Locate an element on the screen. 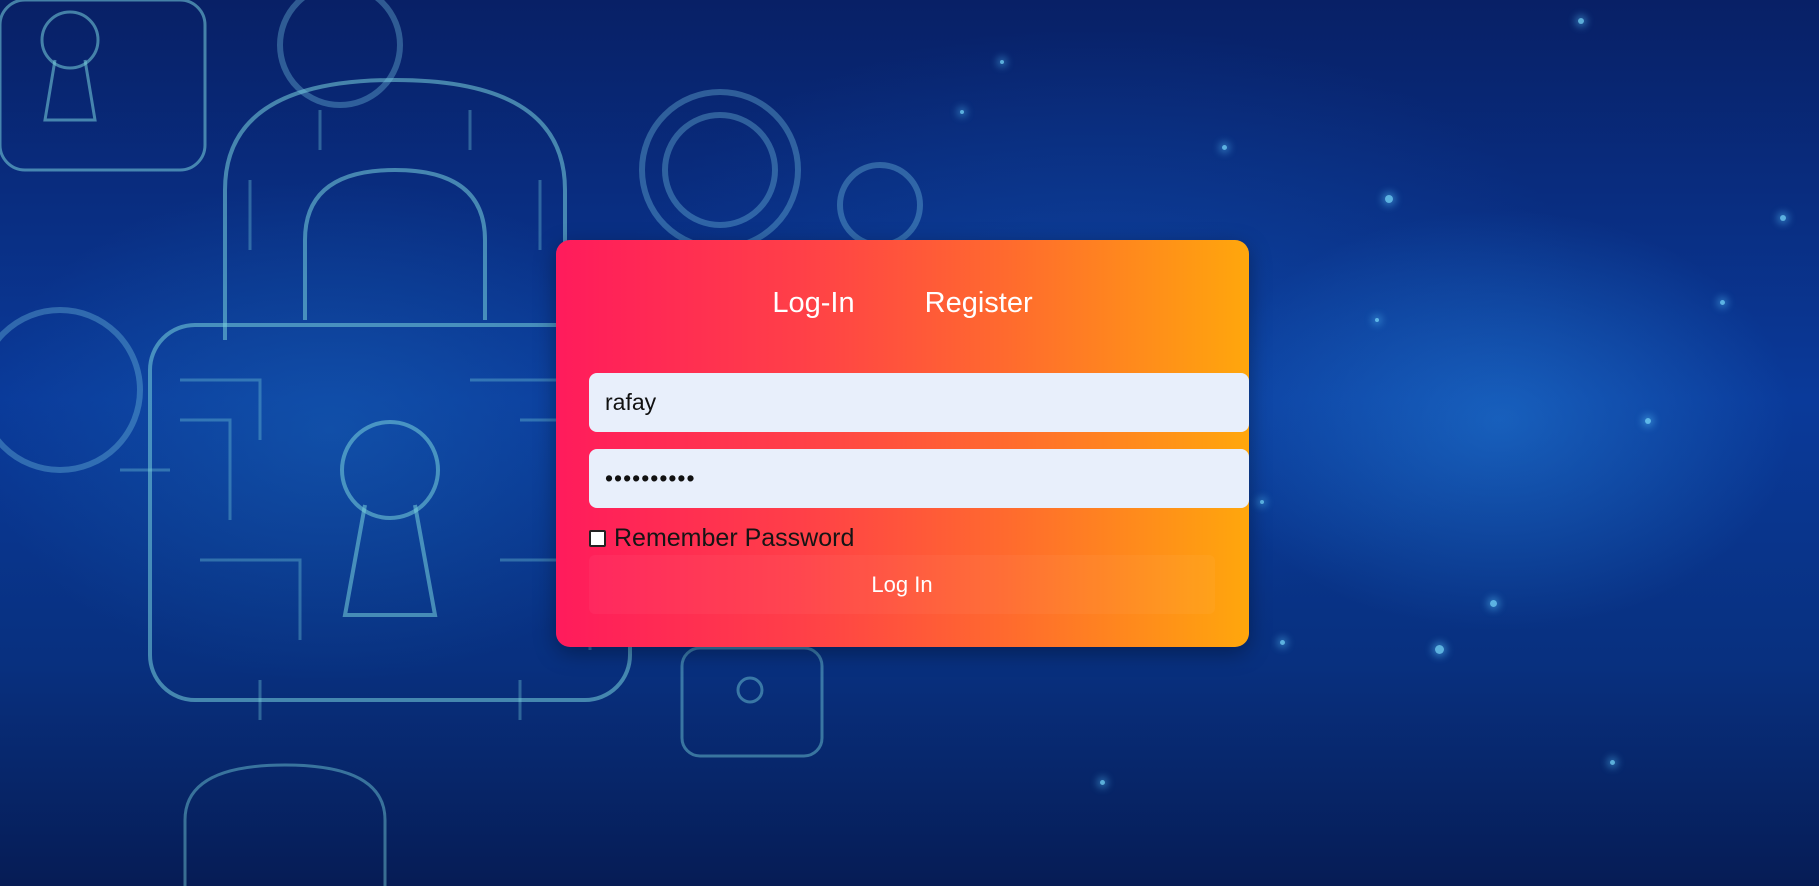 The image size is (1819, 886). remember-password-row: Remember Password is located at coordinates (721, 538).